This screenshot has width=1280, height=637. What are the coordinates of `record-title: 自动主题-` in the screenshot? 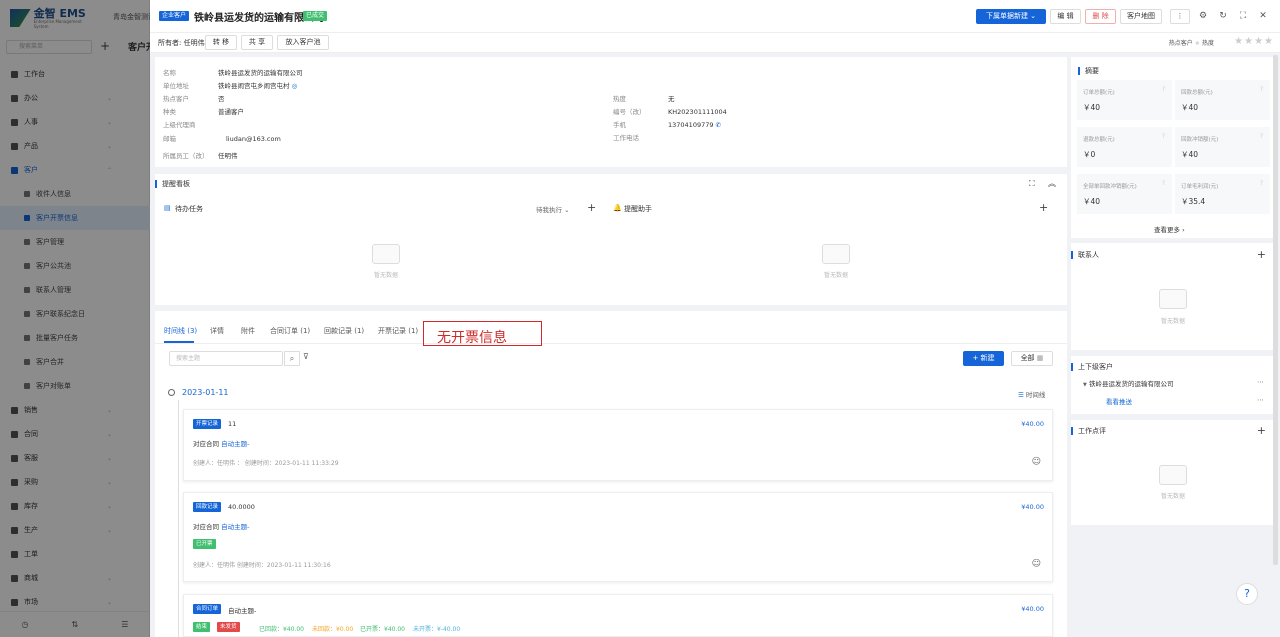 It's located at (242, 611).